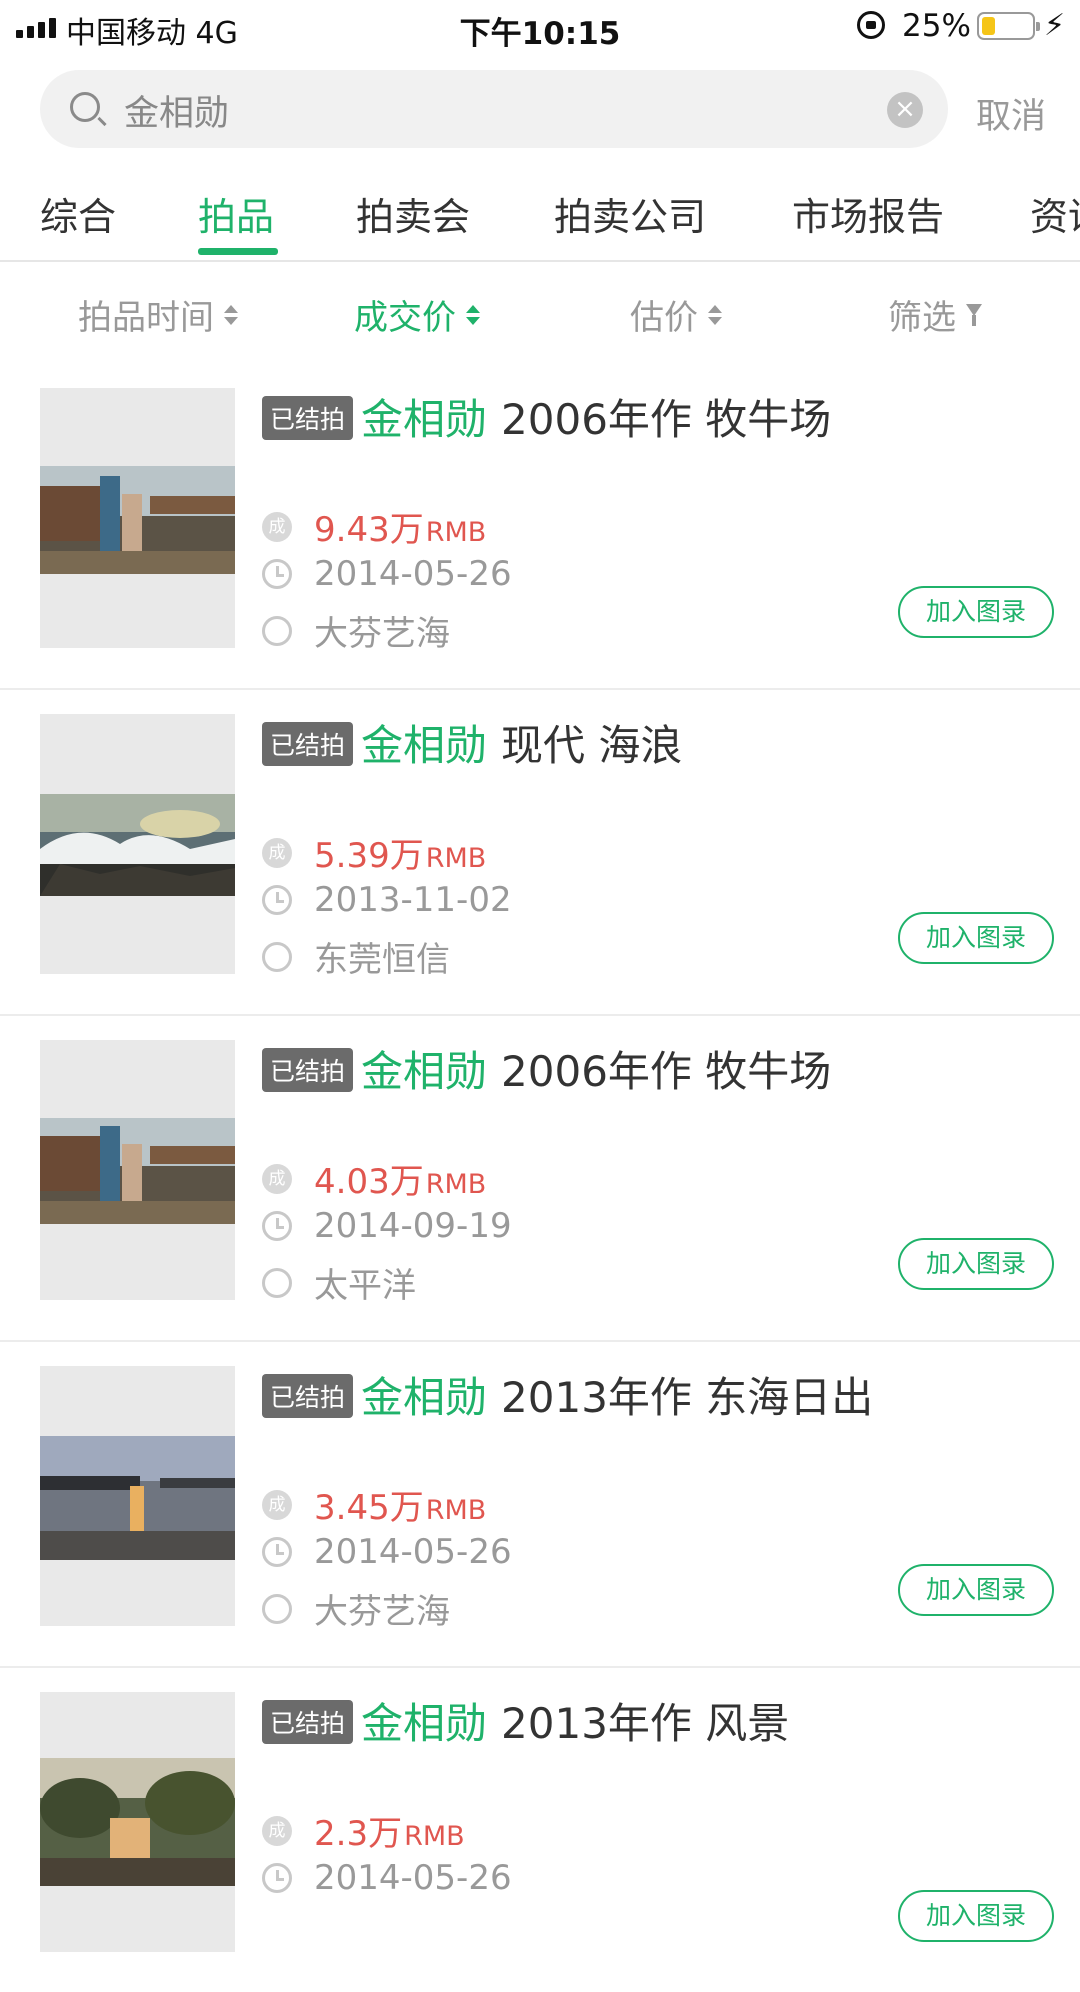 The image size is (1080, 1992). I want to click on painting-east-sea-sunrise, so click(137, 1498).